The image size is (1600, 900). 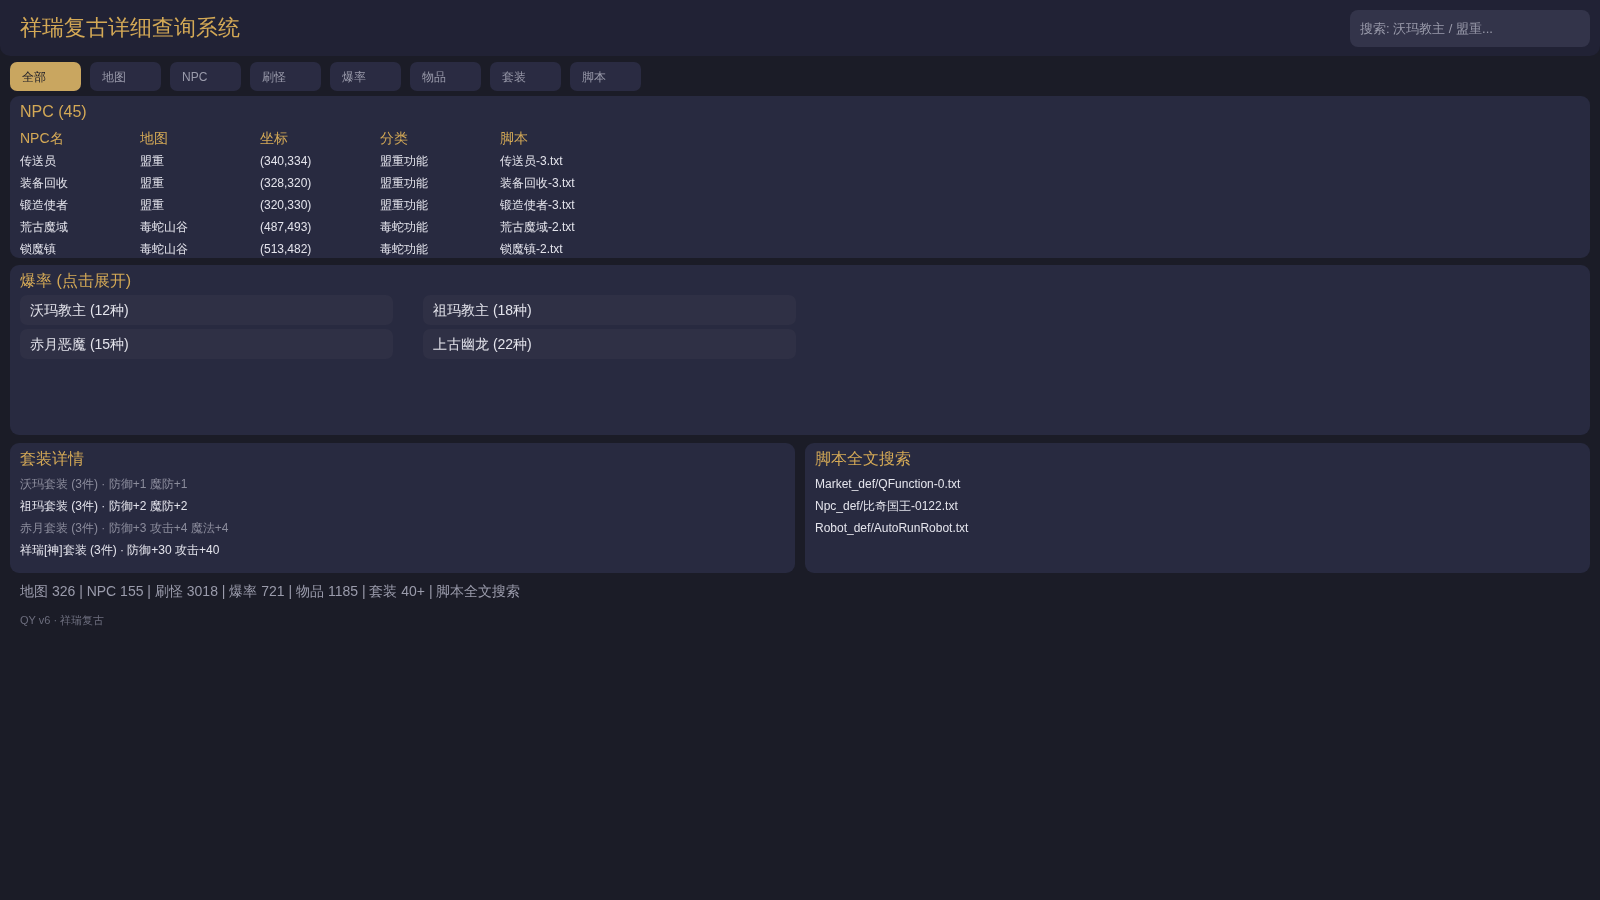 What do you see at coordinates (271, 591) in the screenshot?
I see `stats-line: 地图 326 | NPC 155 | 刷怪 3018 | 爆率 721 | 物品 1185 | 套装 40+ | 脚本全文搜索` at bounding box center [271, 591].